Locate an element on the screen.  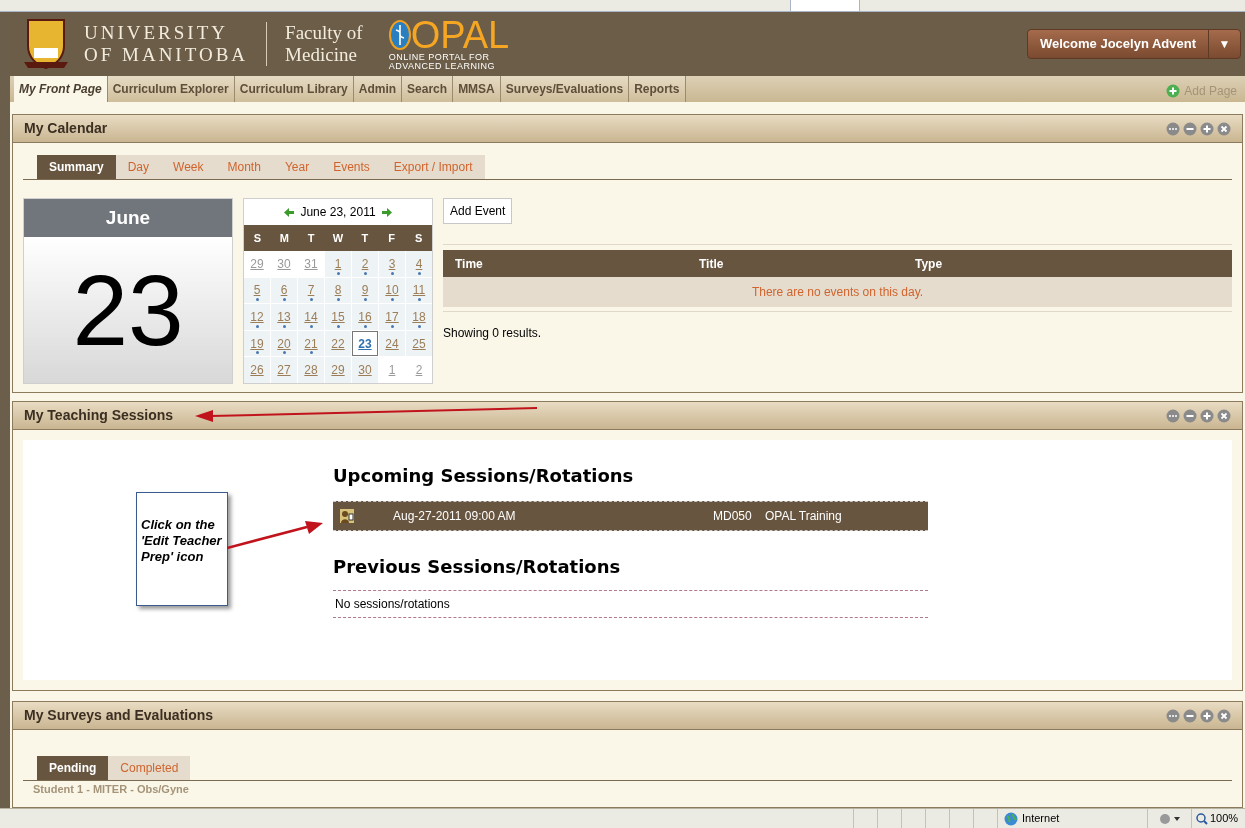
day-number: 20 is located at coordinates (284, 343).